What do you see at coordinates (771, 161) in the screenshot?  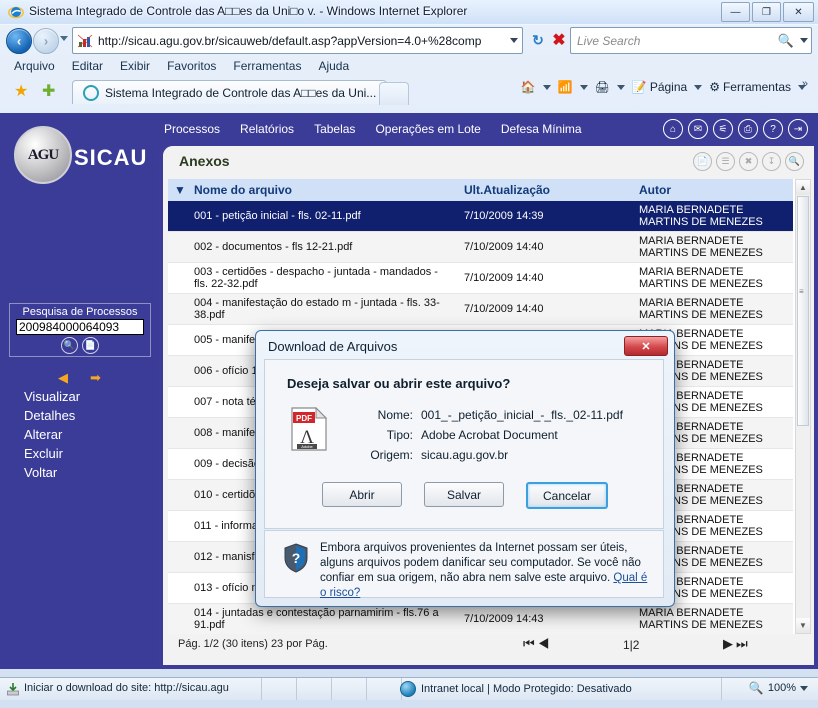 I see `download-icon: ↧` at bounding box center [771, 161].